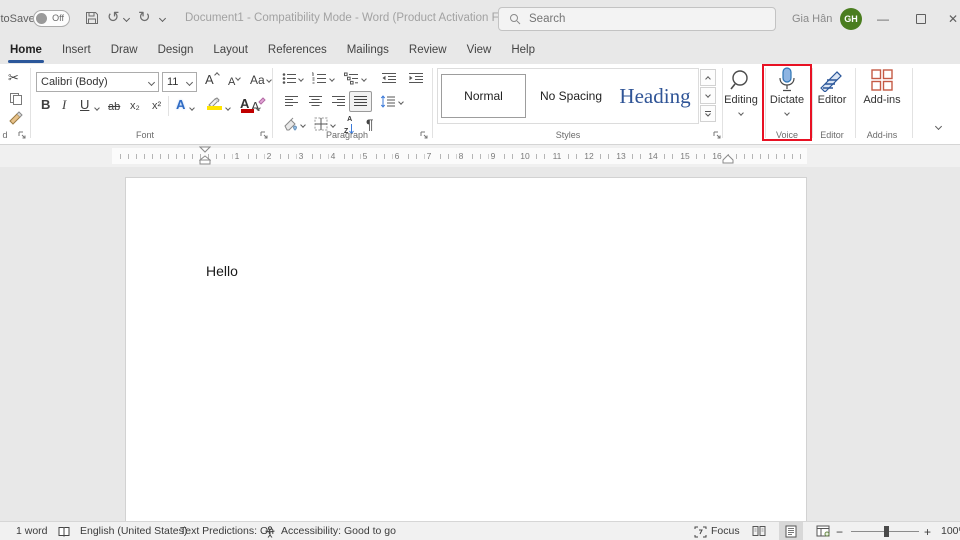  Describe the element at coordinates (787, 97) in the screenshot. I see `dictate-button: Dictate` at that location.